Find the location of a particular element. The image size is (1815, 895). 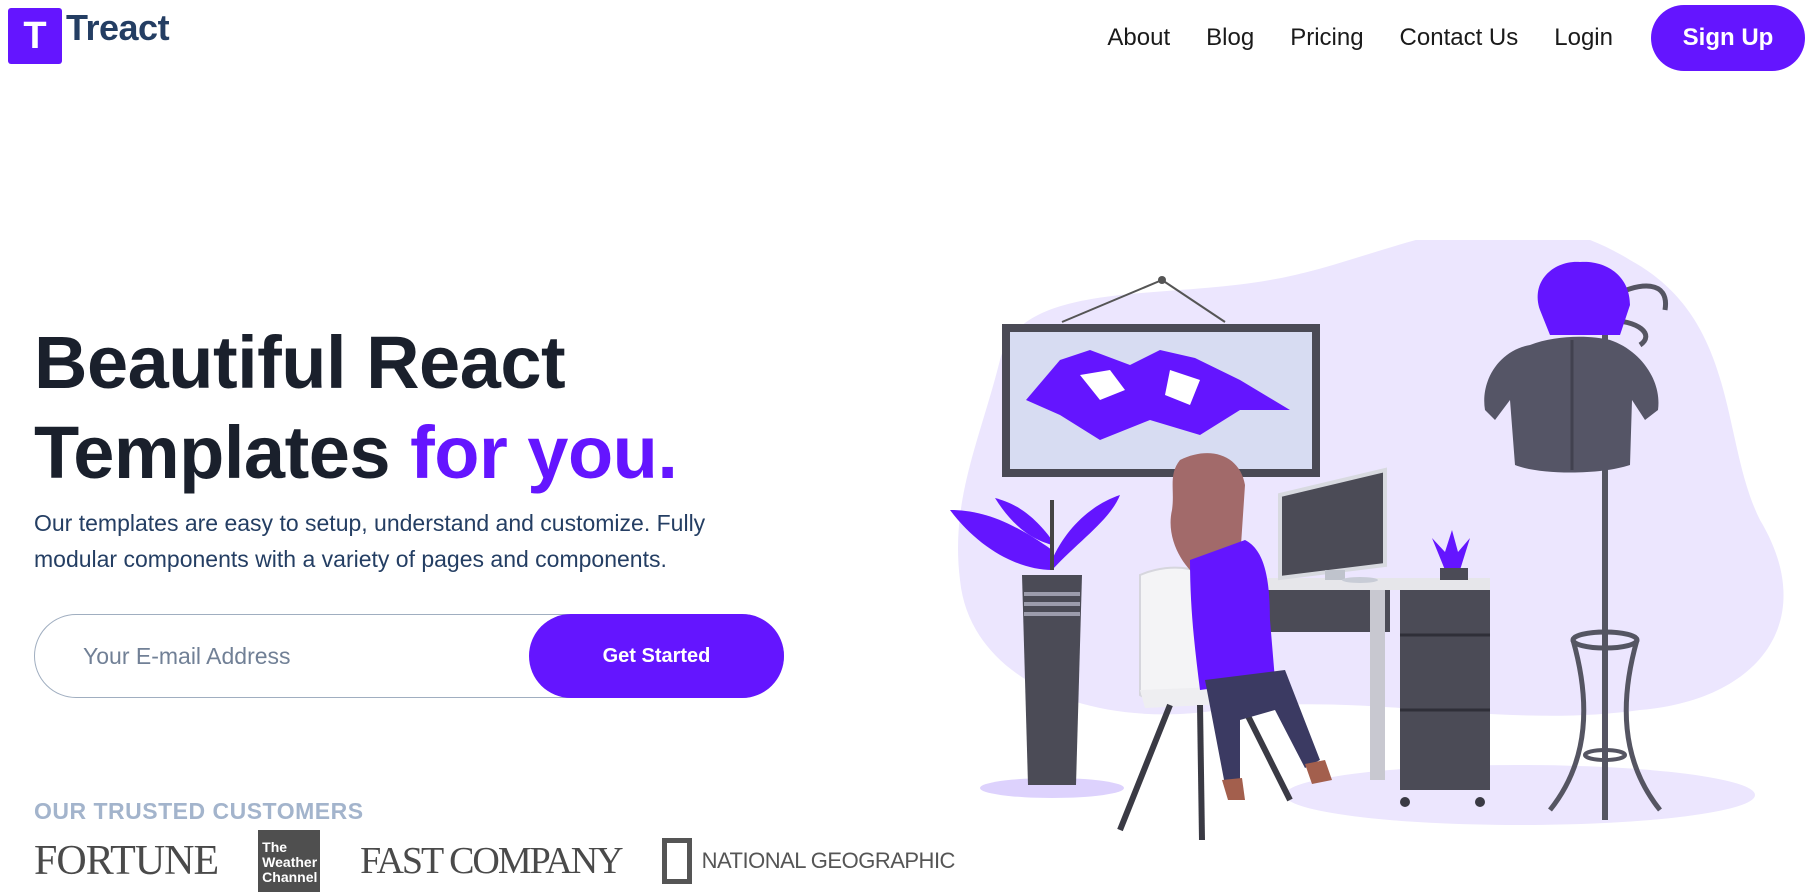

nav-about: About is located at coordinates (1138, 38).